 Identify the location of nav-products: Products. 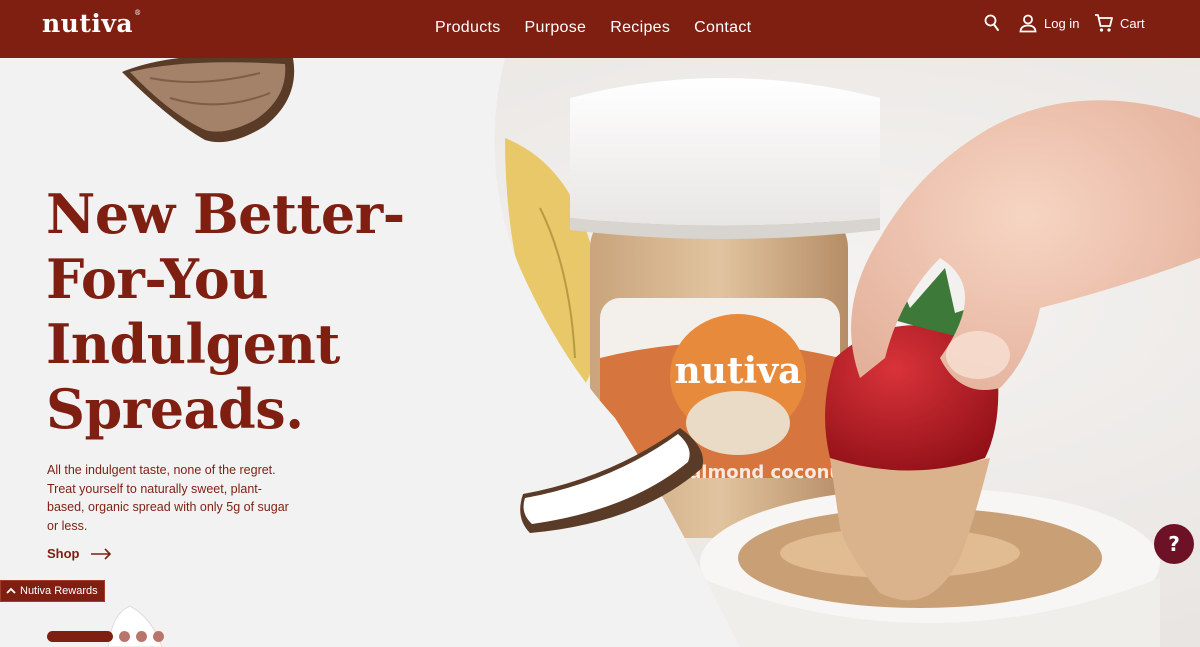
(468, 28).